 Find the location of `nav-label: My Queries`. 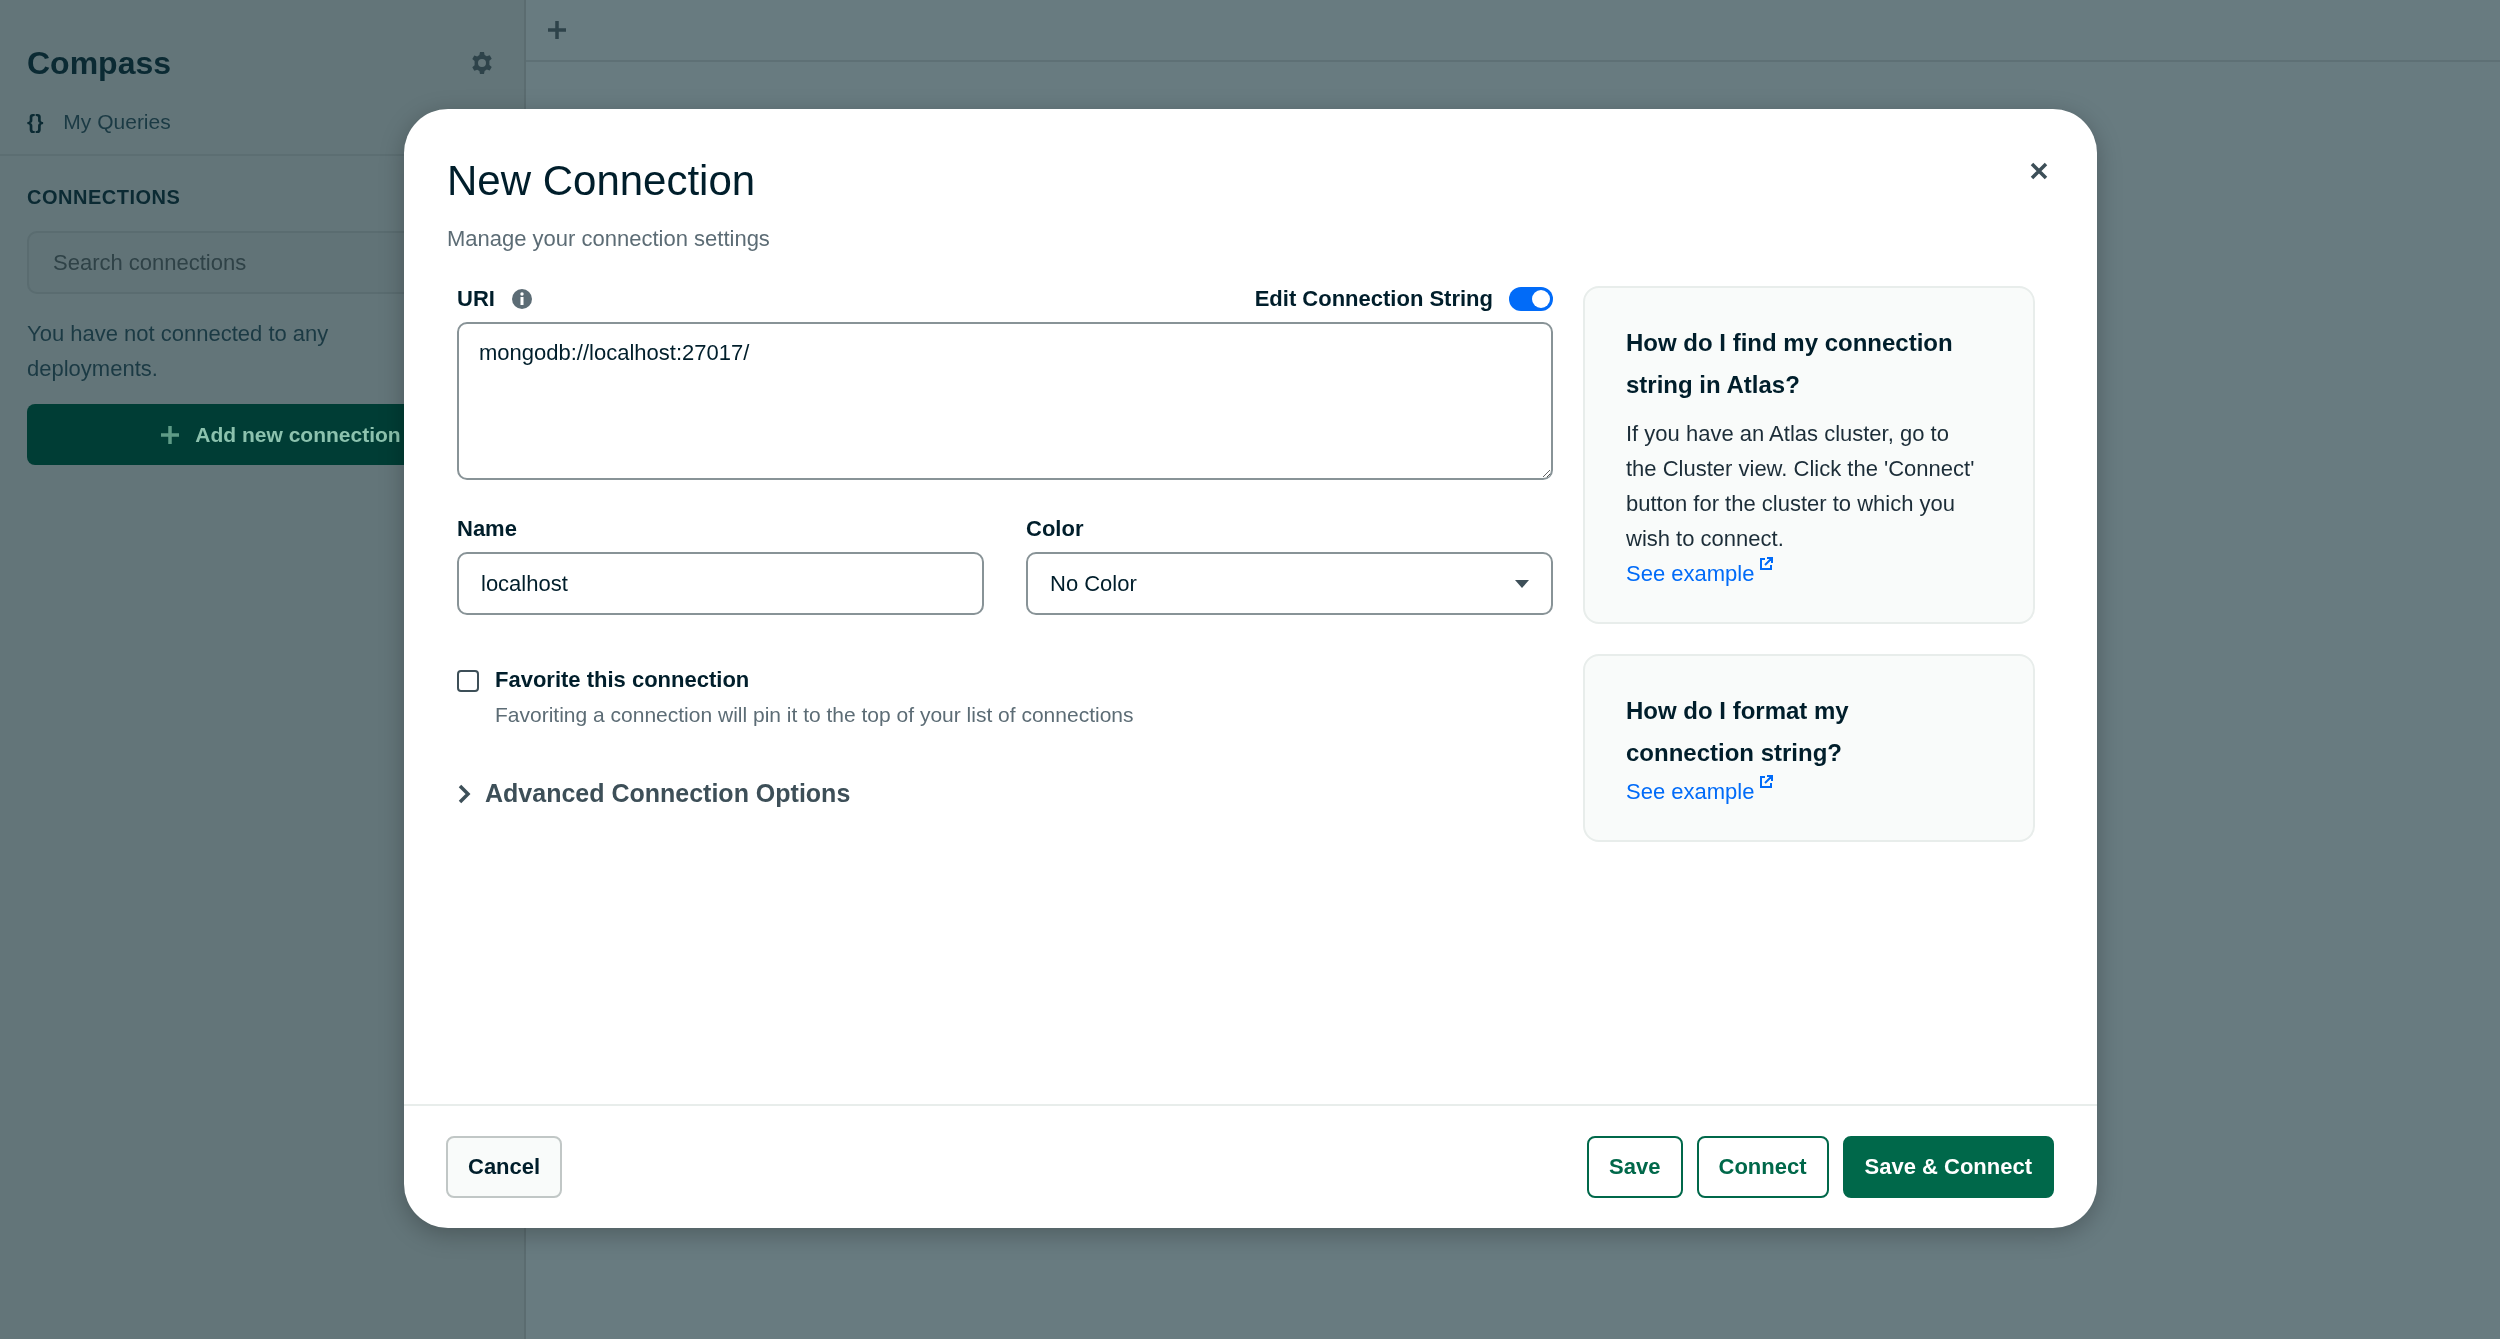

nav-label: My Queries is located at coordinates (117, 122).